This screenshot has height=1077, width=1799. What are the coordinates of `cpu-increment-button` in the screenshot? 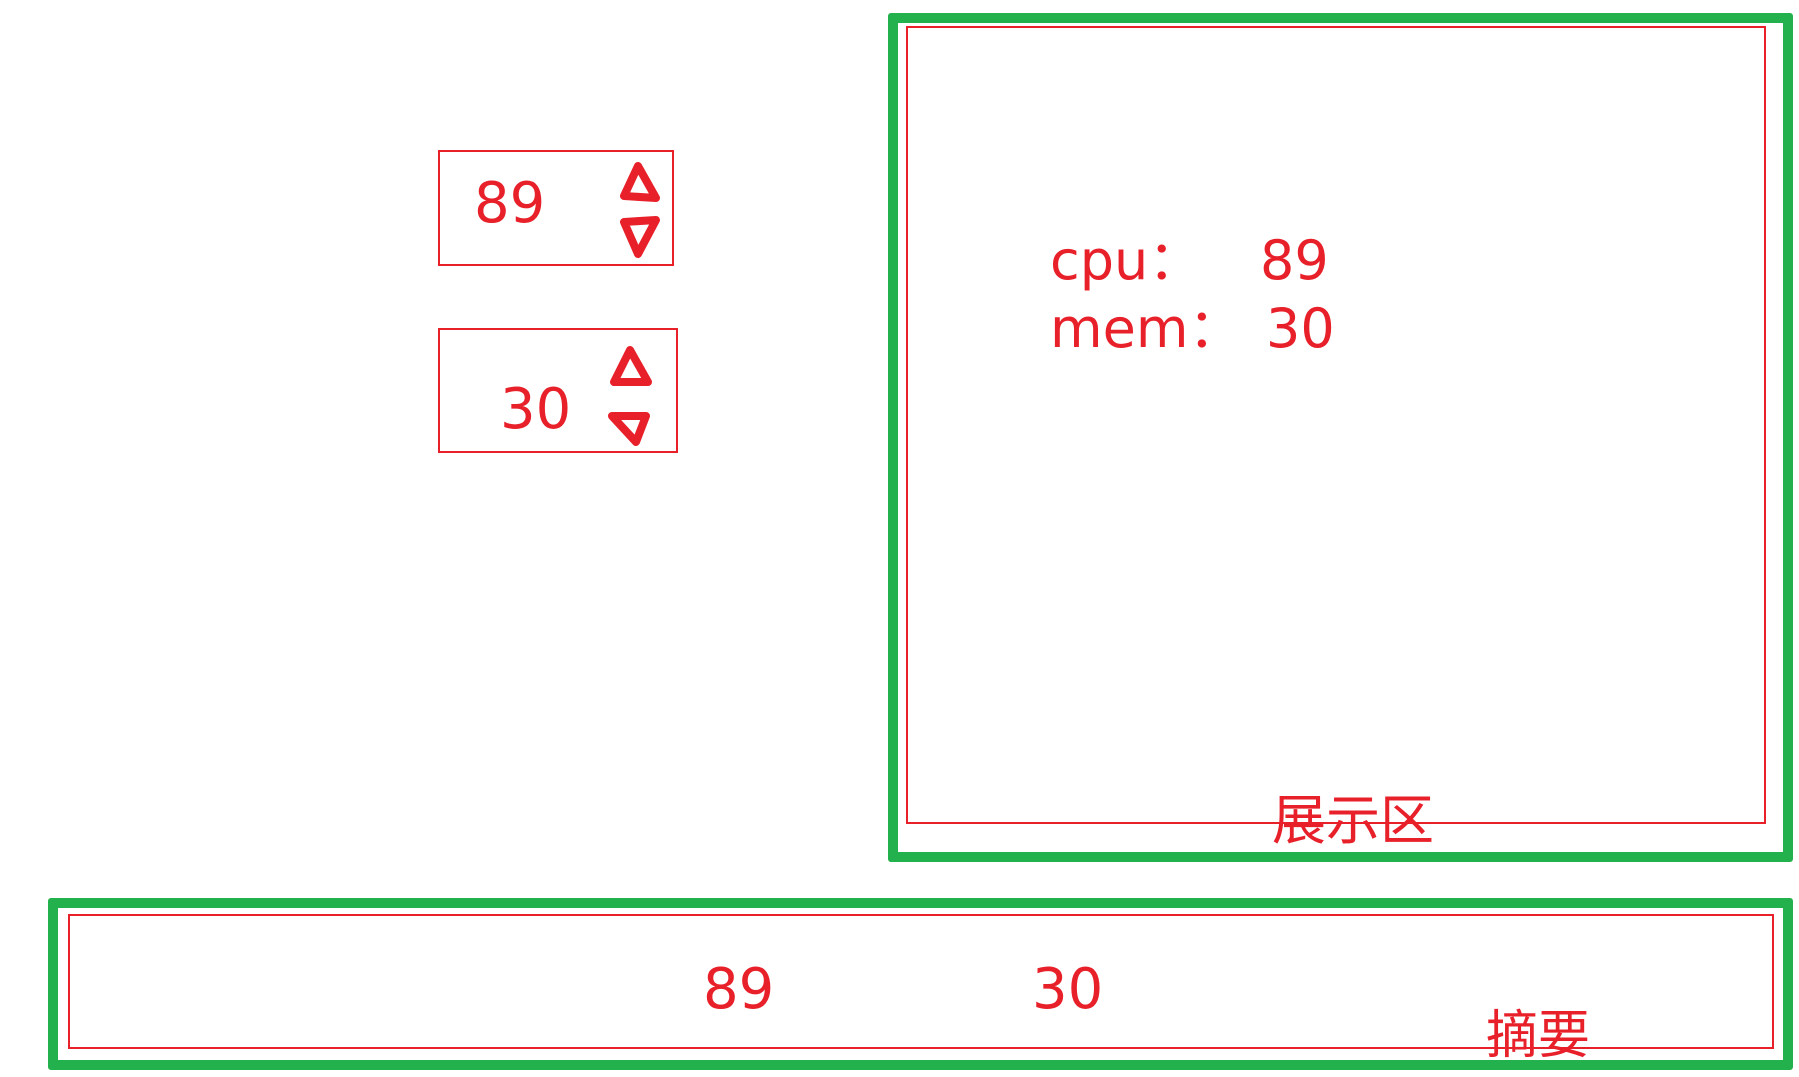 It's located at (640, 183).